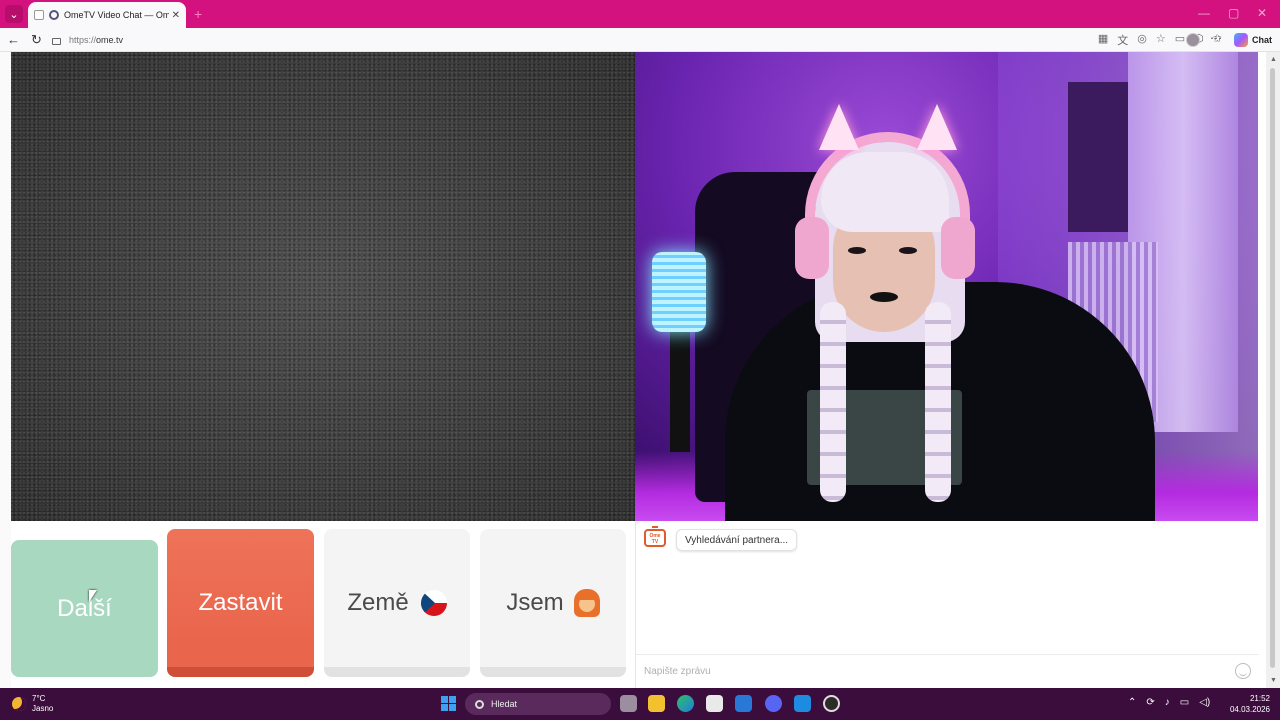 This screenshot has height=720, width=1280. I want to click on emoji-bangs, so click(586, 596).